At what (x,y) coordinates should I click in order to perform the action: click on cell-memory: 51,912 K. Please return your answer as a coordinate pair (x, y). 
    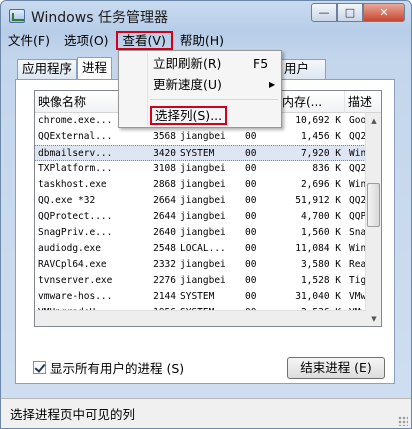
    Looking at the image, I should click on (318, 200).